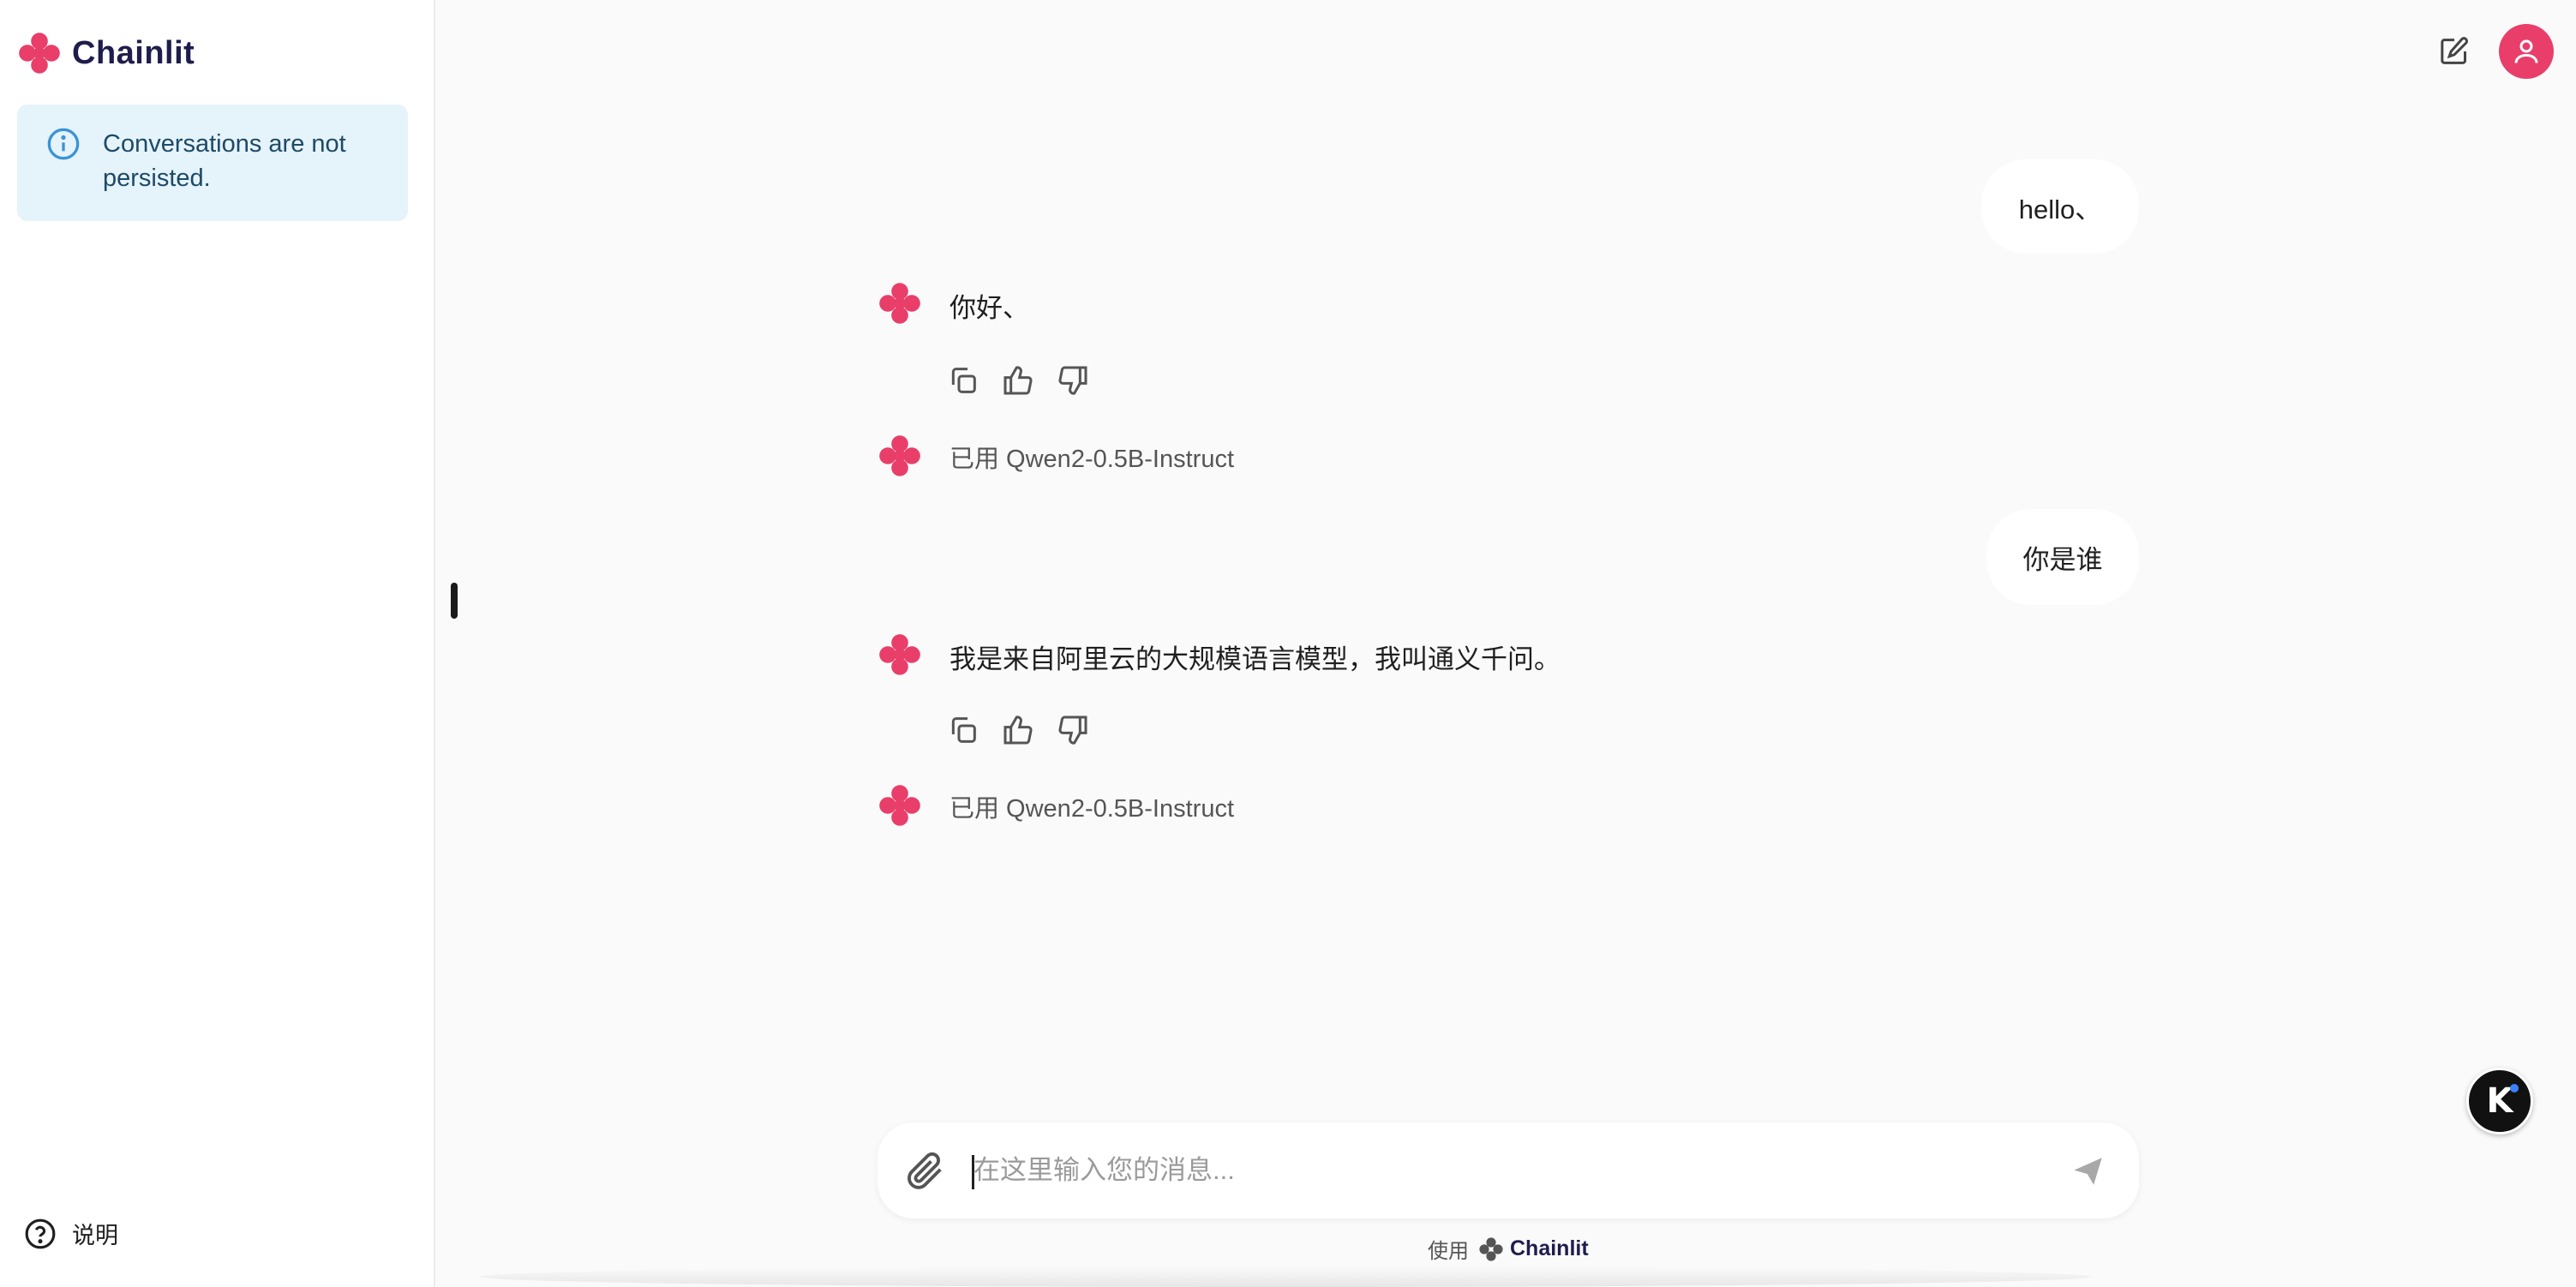 Image resolution: width=2576 pixels, height=1287 pixels. What do you see at coordinates (1285, 1276) in the screenshot?
I see `bottom-shadow` at bounding box center [1285, 1276].